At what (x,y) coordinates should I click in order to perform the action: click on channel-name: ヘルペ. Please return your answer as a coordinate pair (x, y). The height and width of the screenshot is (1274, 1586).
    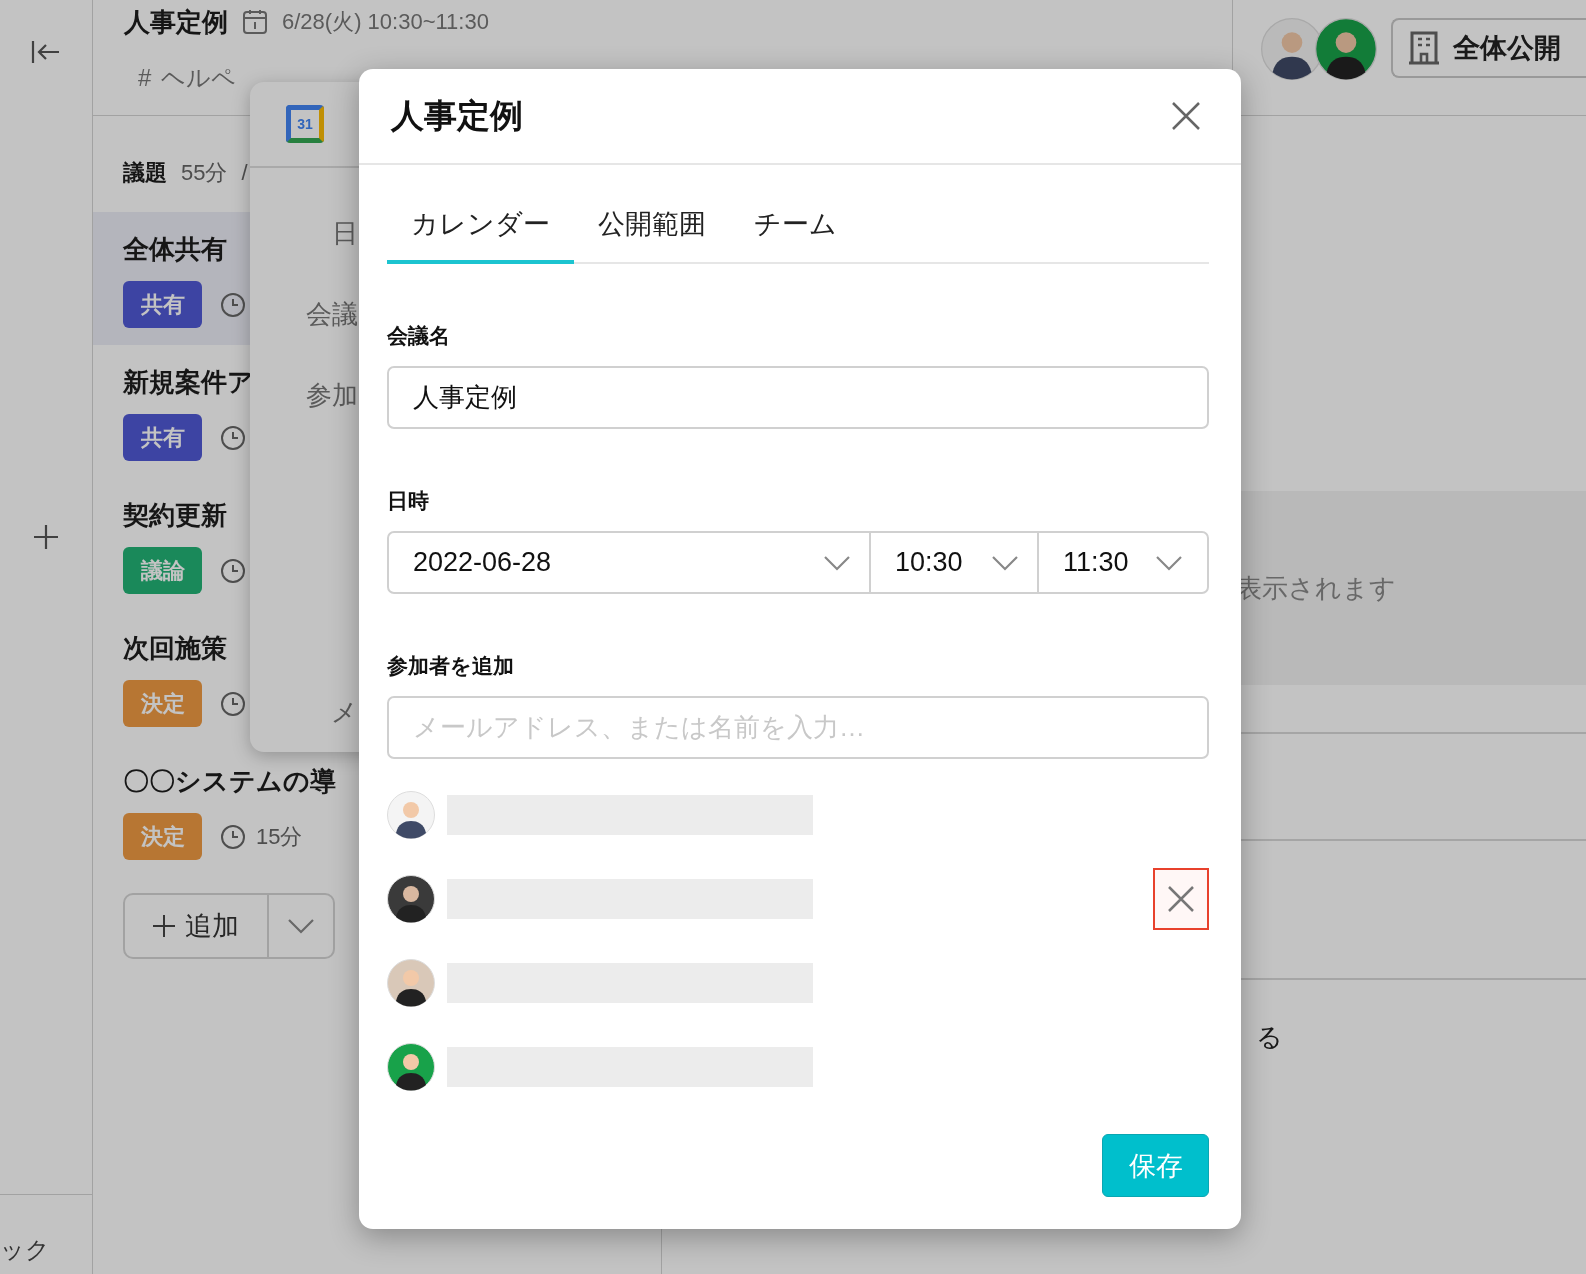
    Looking at the image, I should click on (199, 78).